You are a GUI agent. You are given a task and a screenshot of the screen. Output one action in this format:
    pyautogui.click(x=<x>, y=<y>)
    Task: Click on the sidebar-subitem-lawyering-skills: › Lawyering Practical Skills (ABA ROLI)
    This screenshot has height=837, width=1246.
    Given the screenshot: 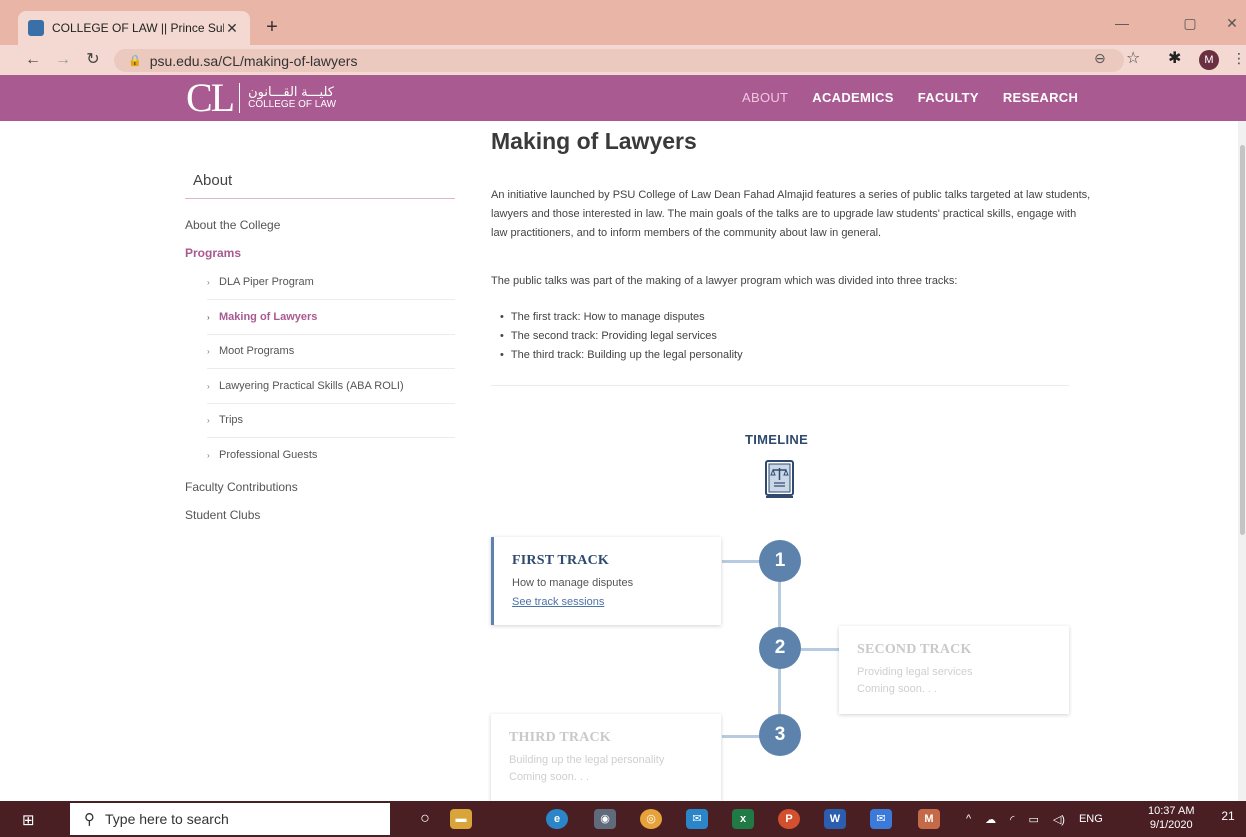 What is the action you would take?
    pyautogui.click(x=331, y=386)
    